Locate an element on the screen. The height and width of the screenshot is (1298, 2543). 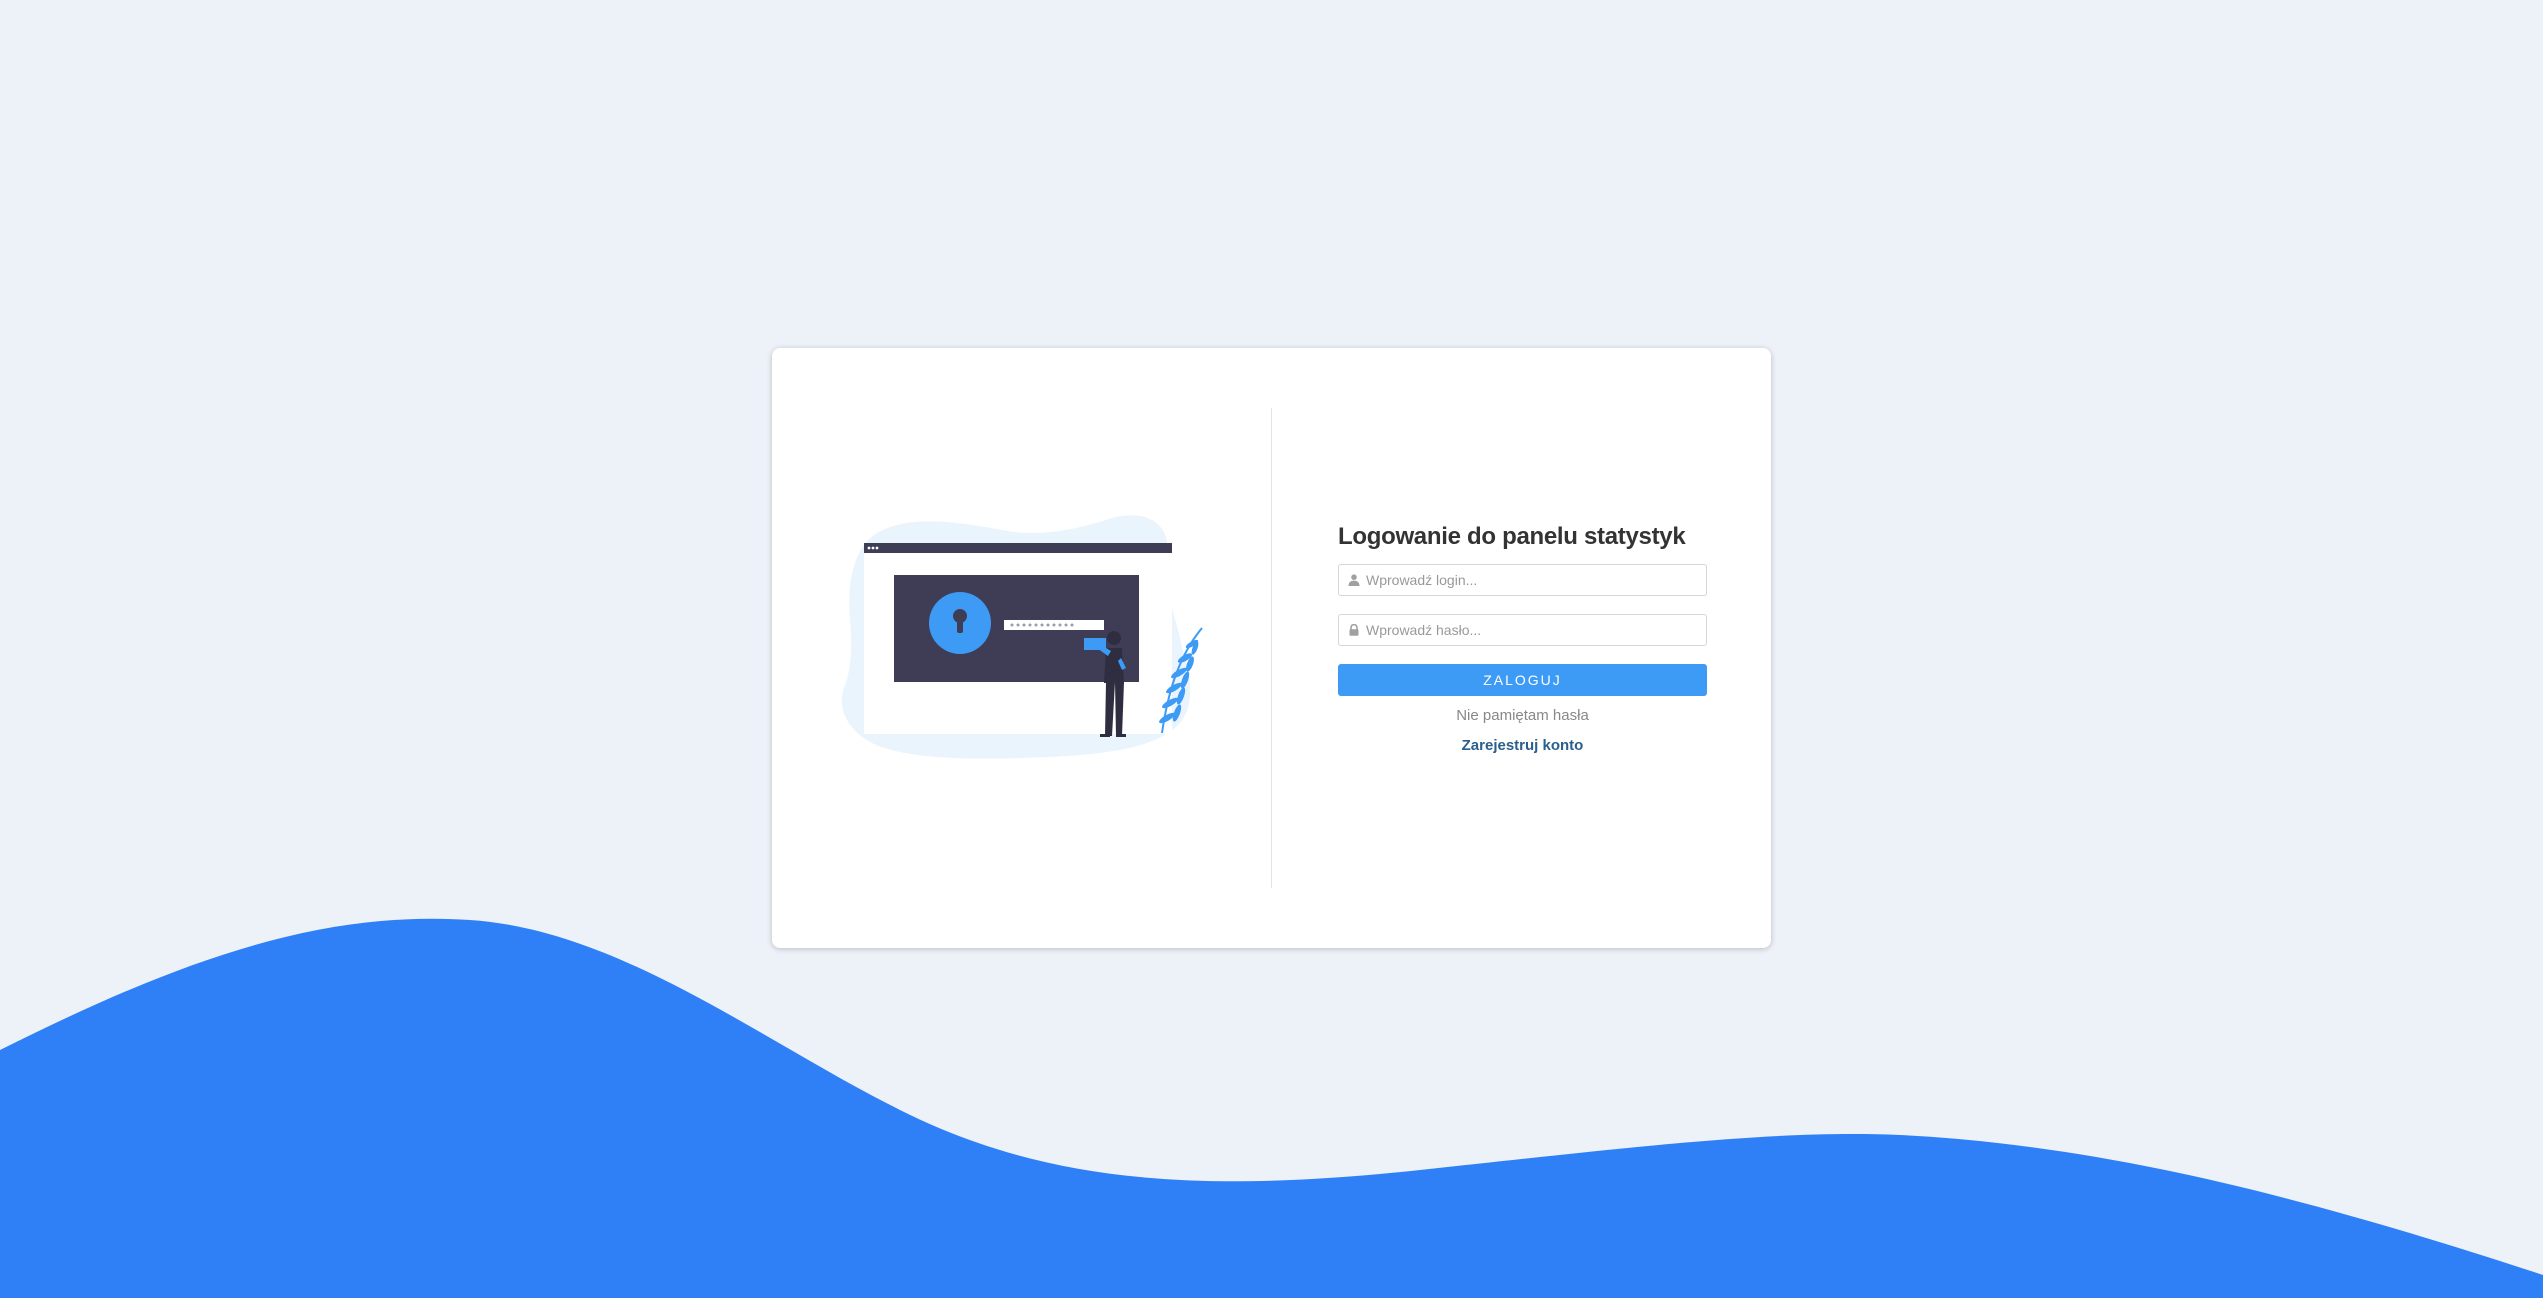
card-divider is located at coordinates (1271, 648).